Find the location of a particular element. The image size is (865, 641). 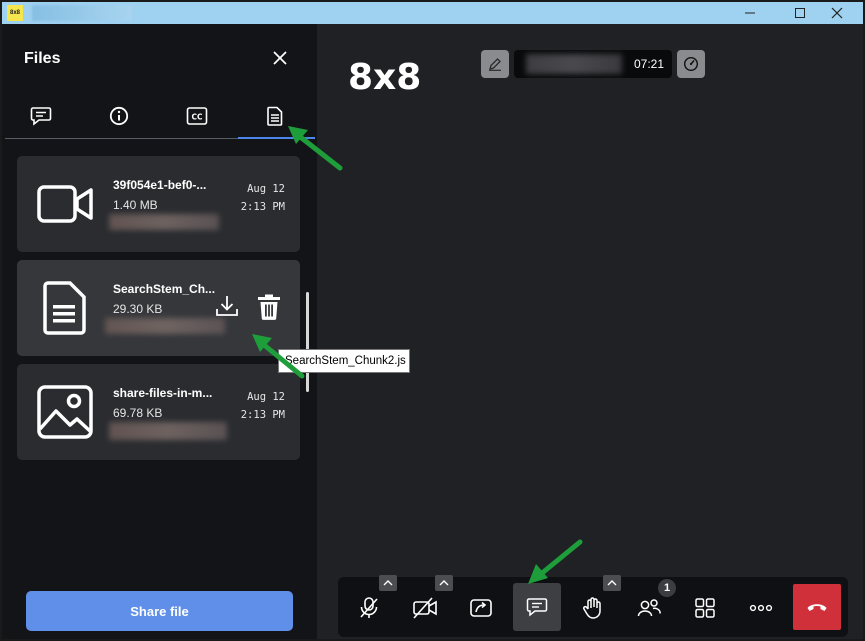

file-list-scrollbar is located at coordinates (307, 342).